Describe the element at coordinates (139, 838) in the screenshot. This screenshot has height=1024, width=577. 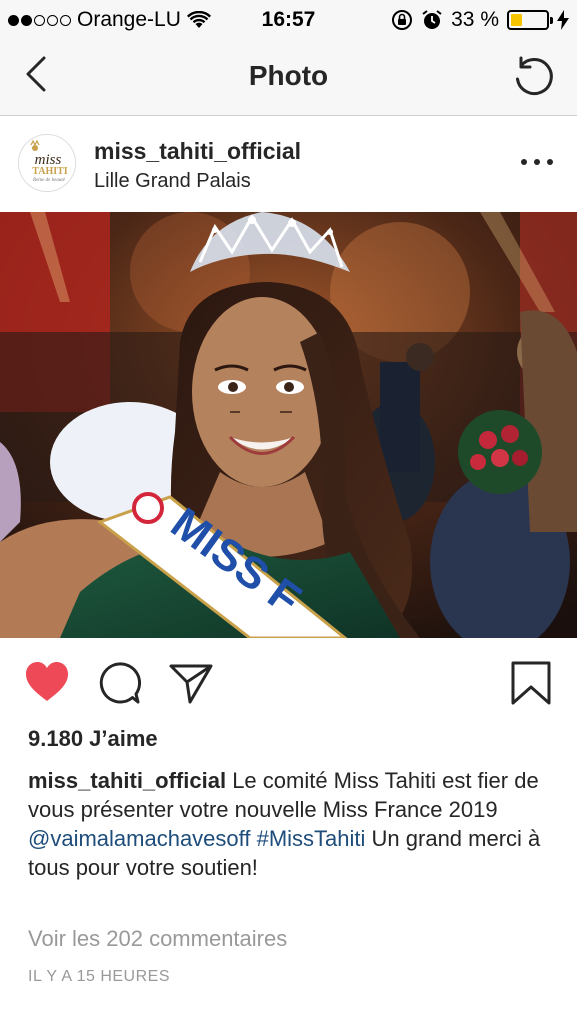
I see `caption-mention: @vaimalamachavesoff` at that location.